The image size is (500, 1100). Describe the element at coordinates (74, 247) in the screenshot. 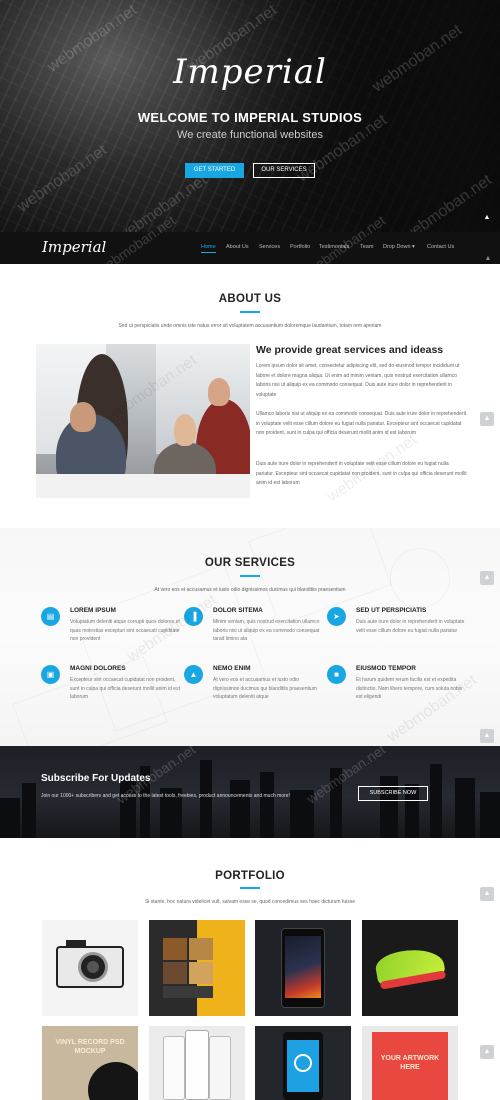

I see `nav-logo: Imperial` at that location.